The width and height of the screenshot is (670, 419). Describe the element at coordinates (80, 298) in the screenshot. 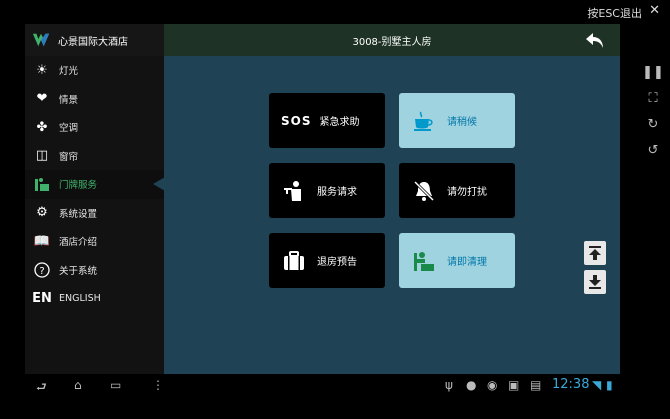

I see `sidebar-item-label: ENGLISH` at that location.